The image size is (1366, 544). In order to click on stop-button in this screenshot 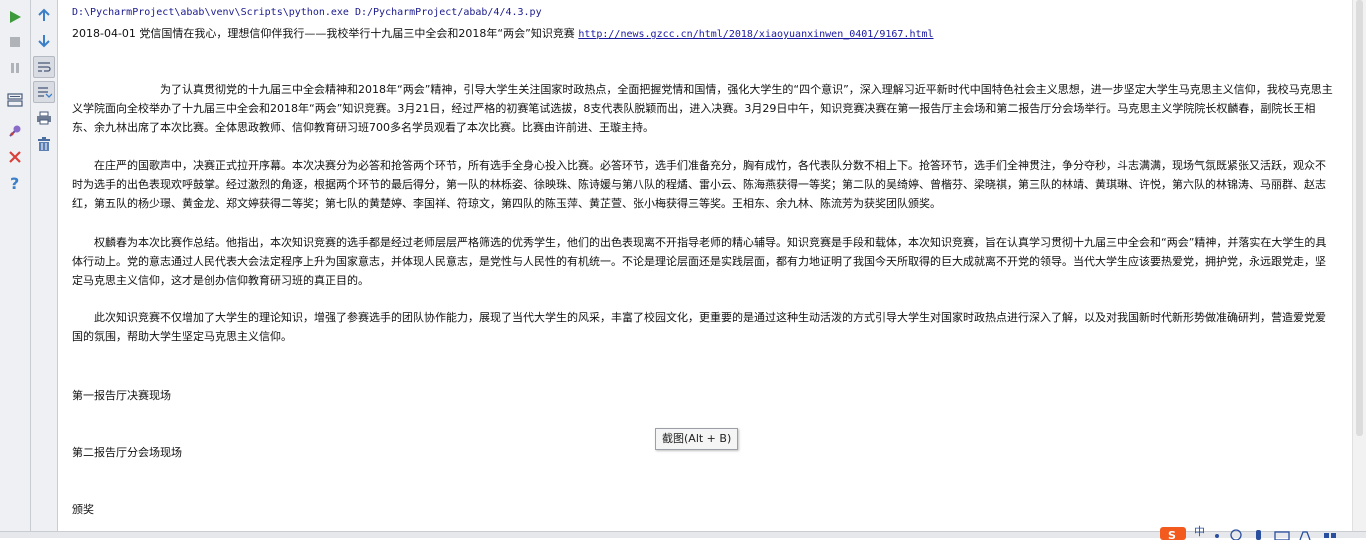, I will do `click(15, 42)`.